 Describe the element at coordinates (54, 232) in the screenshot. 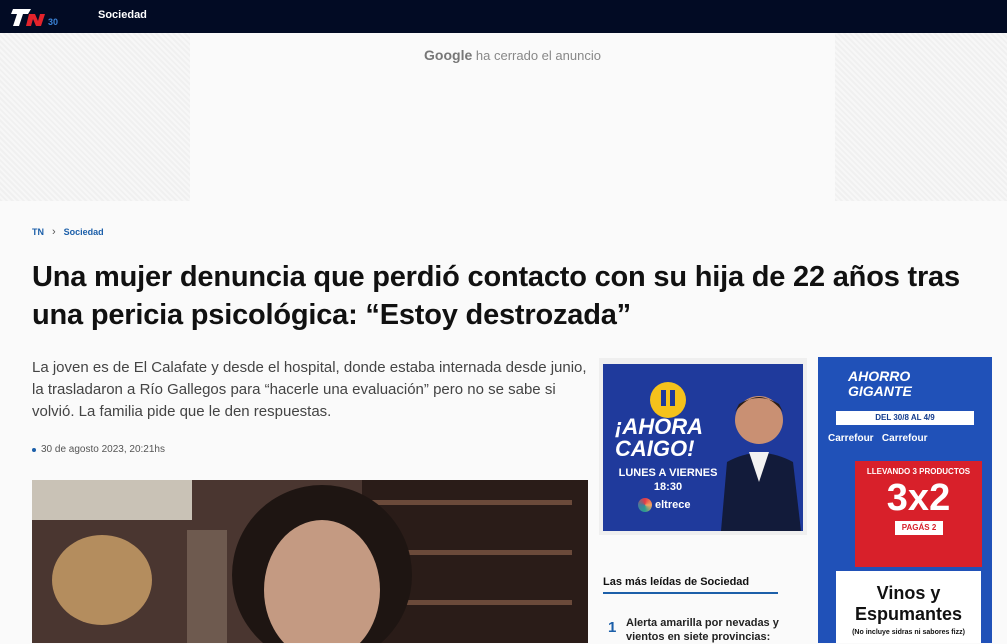

I see `chevron-right-icon: ›` at that location.